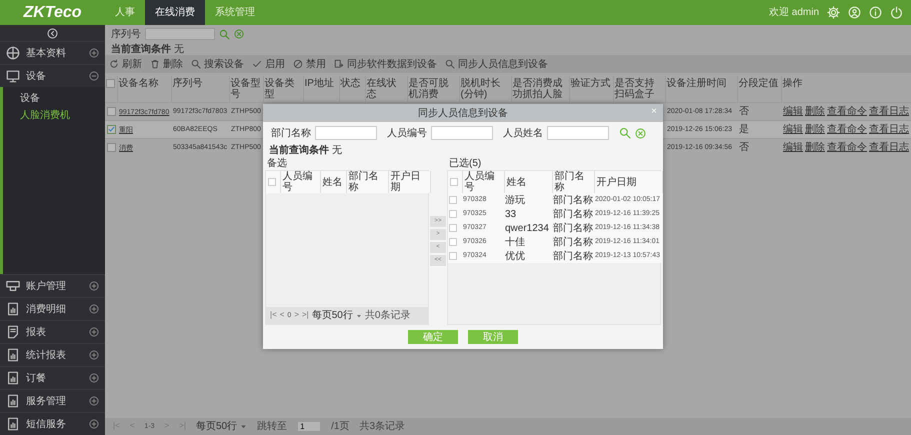  Describe the element at coordinates (52, 13) in the screenshot. I see `logo: ZKTeco` at that location.